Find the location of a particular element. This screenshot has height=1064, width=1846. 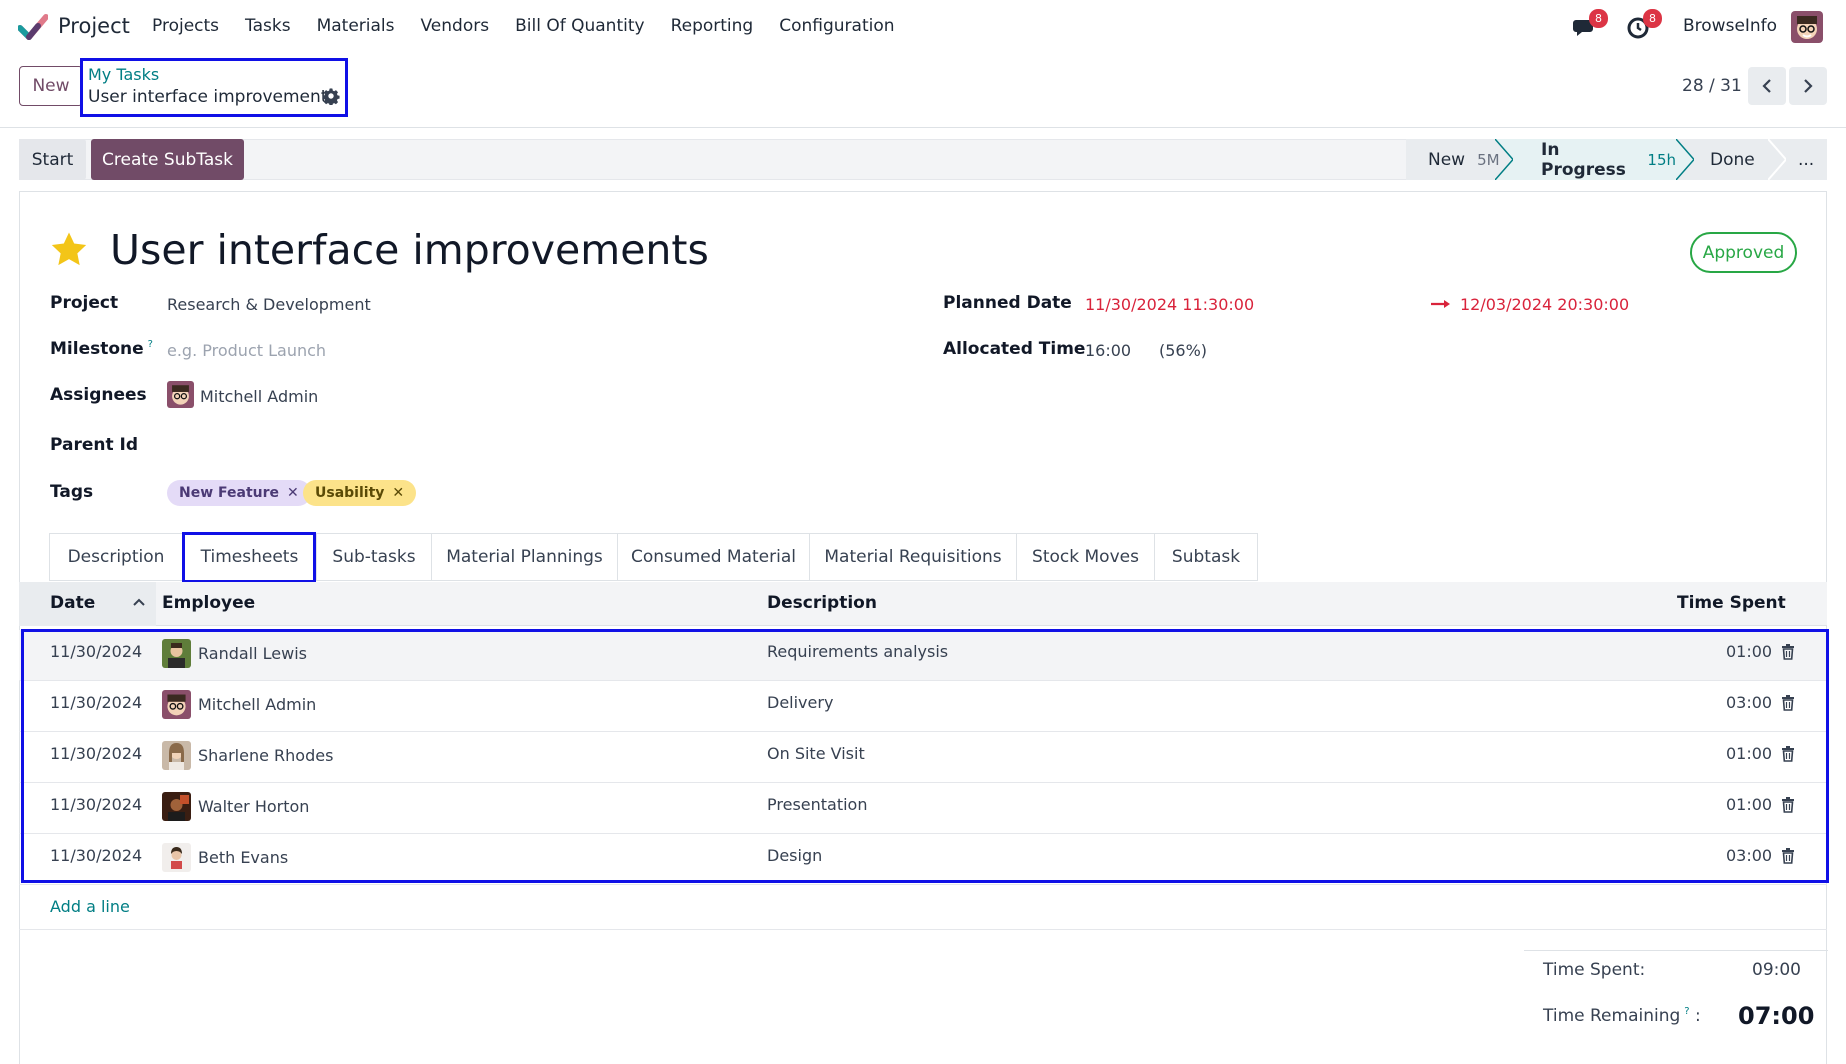

tab-description: Description is located at coordinates (115, 557).